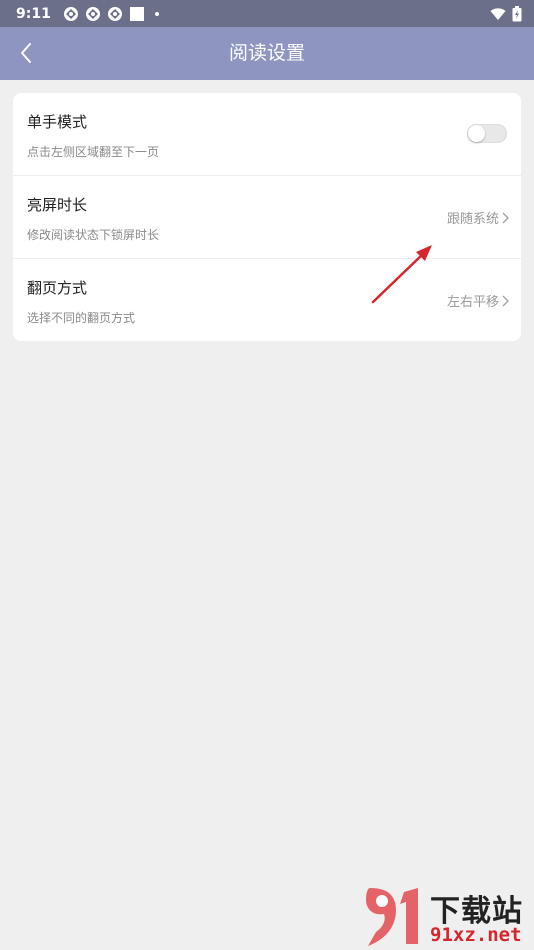 This screenshot has width=534, height=950. Describe the element at coordinates (136, 13) in the screenshot. I see `square-icon` at that location.